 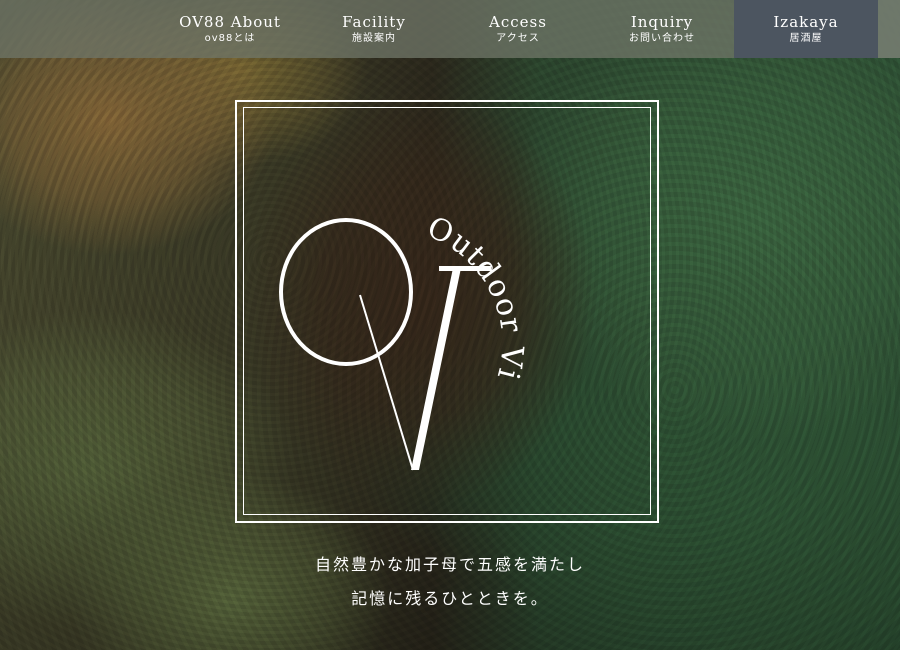 What do you see at coordinates (518, 38) in the screenshot?
I see `nav-item-access-sublabel: アクセス` at bounding box center [518, 38].